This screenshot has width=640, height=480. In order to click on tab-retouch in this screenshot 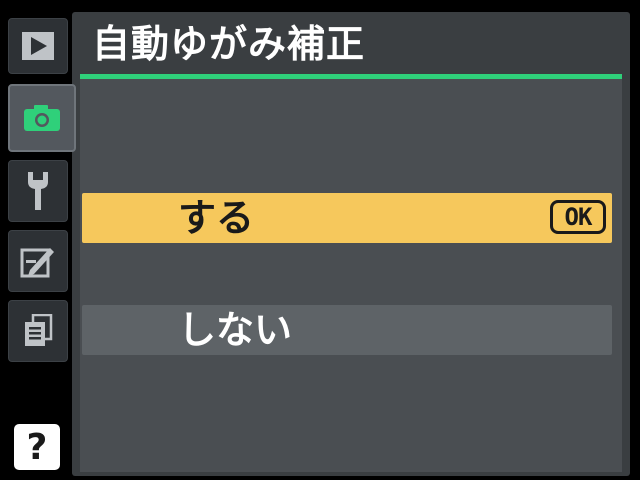, I will do `click(38, 261)`.